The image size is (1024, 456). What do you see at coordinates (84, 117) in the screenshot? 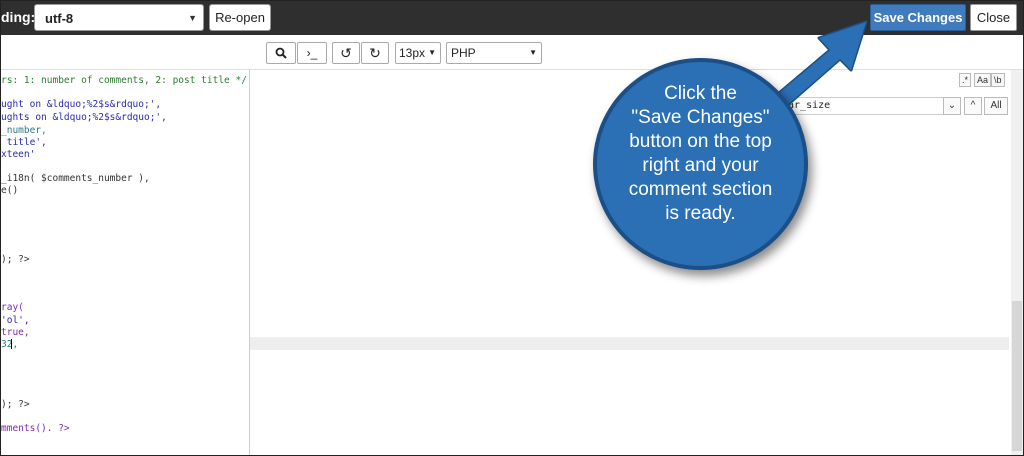
I see `code-line: ughts on &ldquo;%2$s&rdquo;',` at bounding box center [84, 117].